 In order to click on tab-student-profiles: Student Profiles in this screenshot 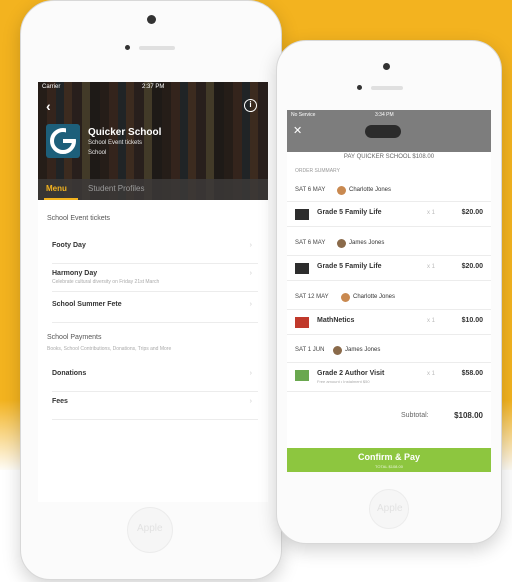, I will do `click(116, 188)`.